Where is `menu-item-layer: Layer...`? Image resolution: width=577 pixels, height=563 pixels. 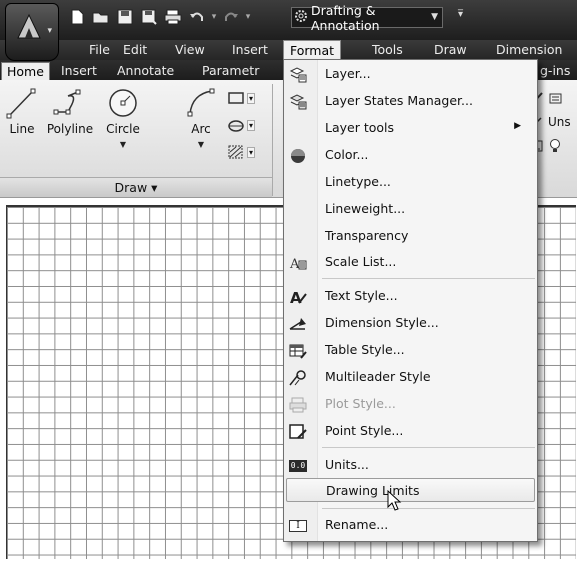 menu-item-layer: Layer... is located at coordinates (410, 74).